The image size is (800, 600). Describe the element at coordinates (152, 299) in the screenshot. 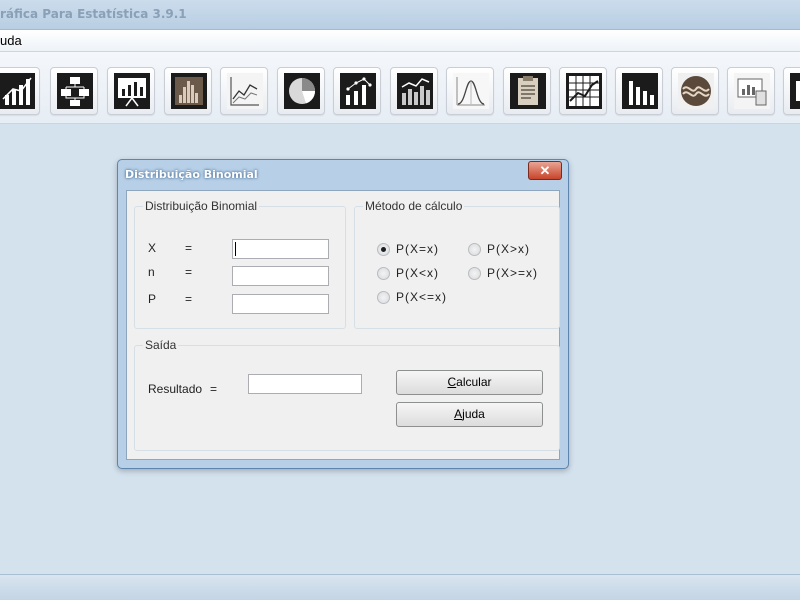

I see `p-label: P` at that location.